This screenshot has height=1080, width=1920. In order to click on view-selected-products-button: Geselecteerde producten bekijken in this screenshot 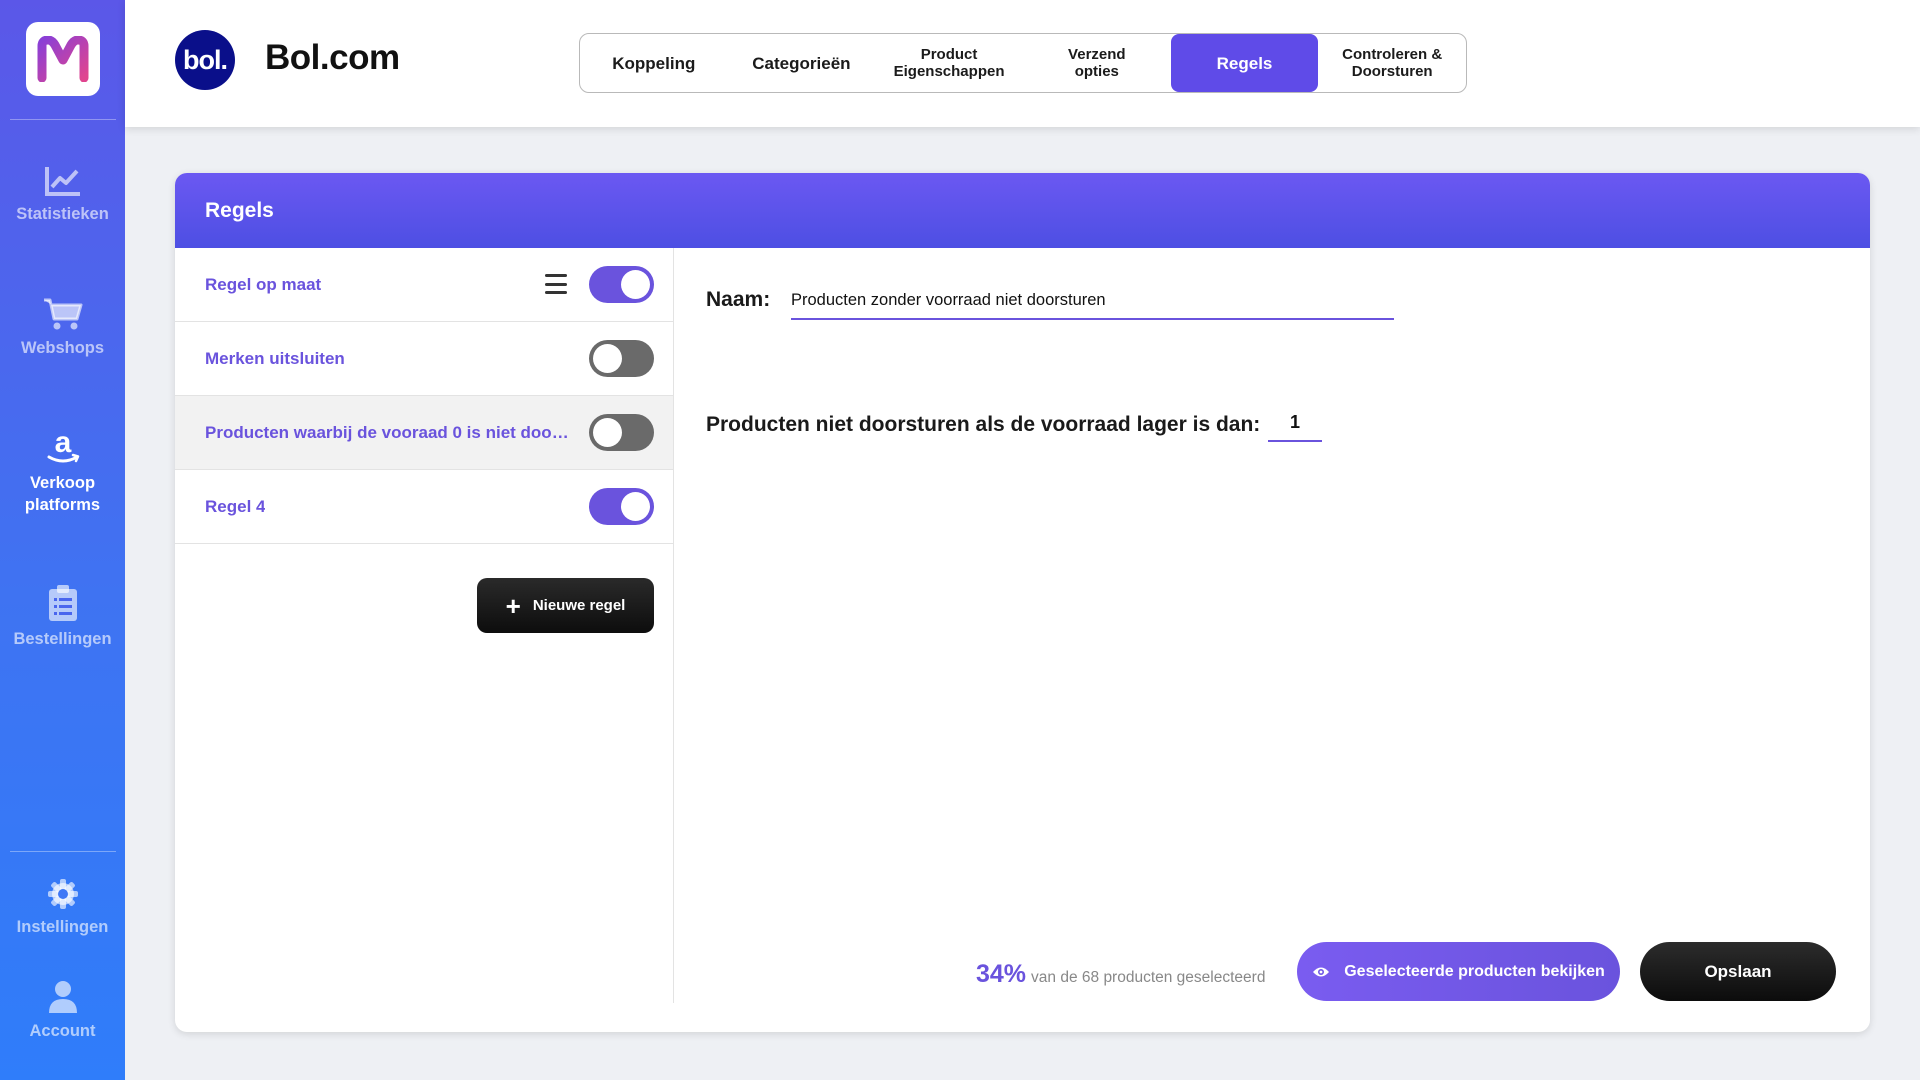, I will do `click(1458, 971)`.